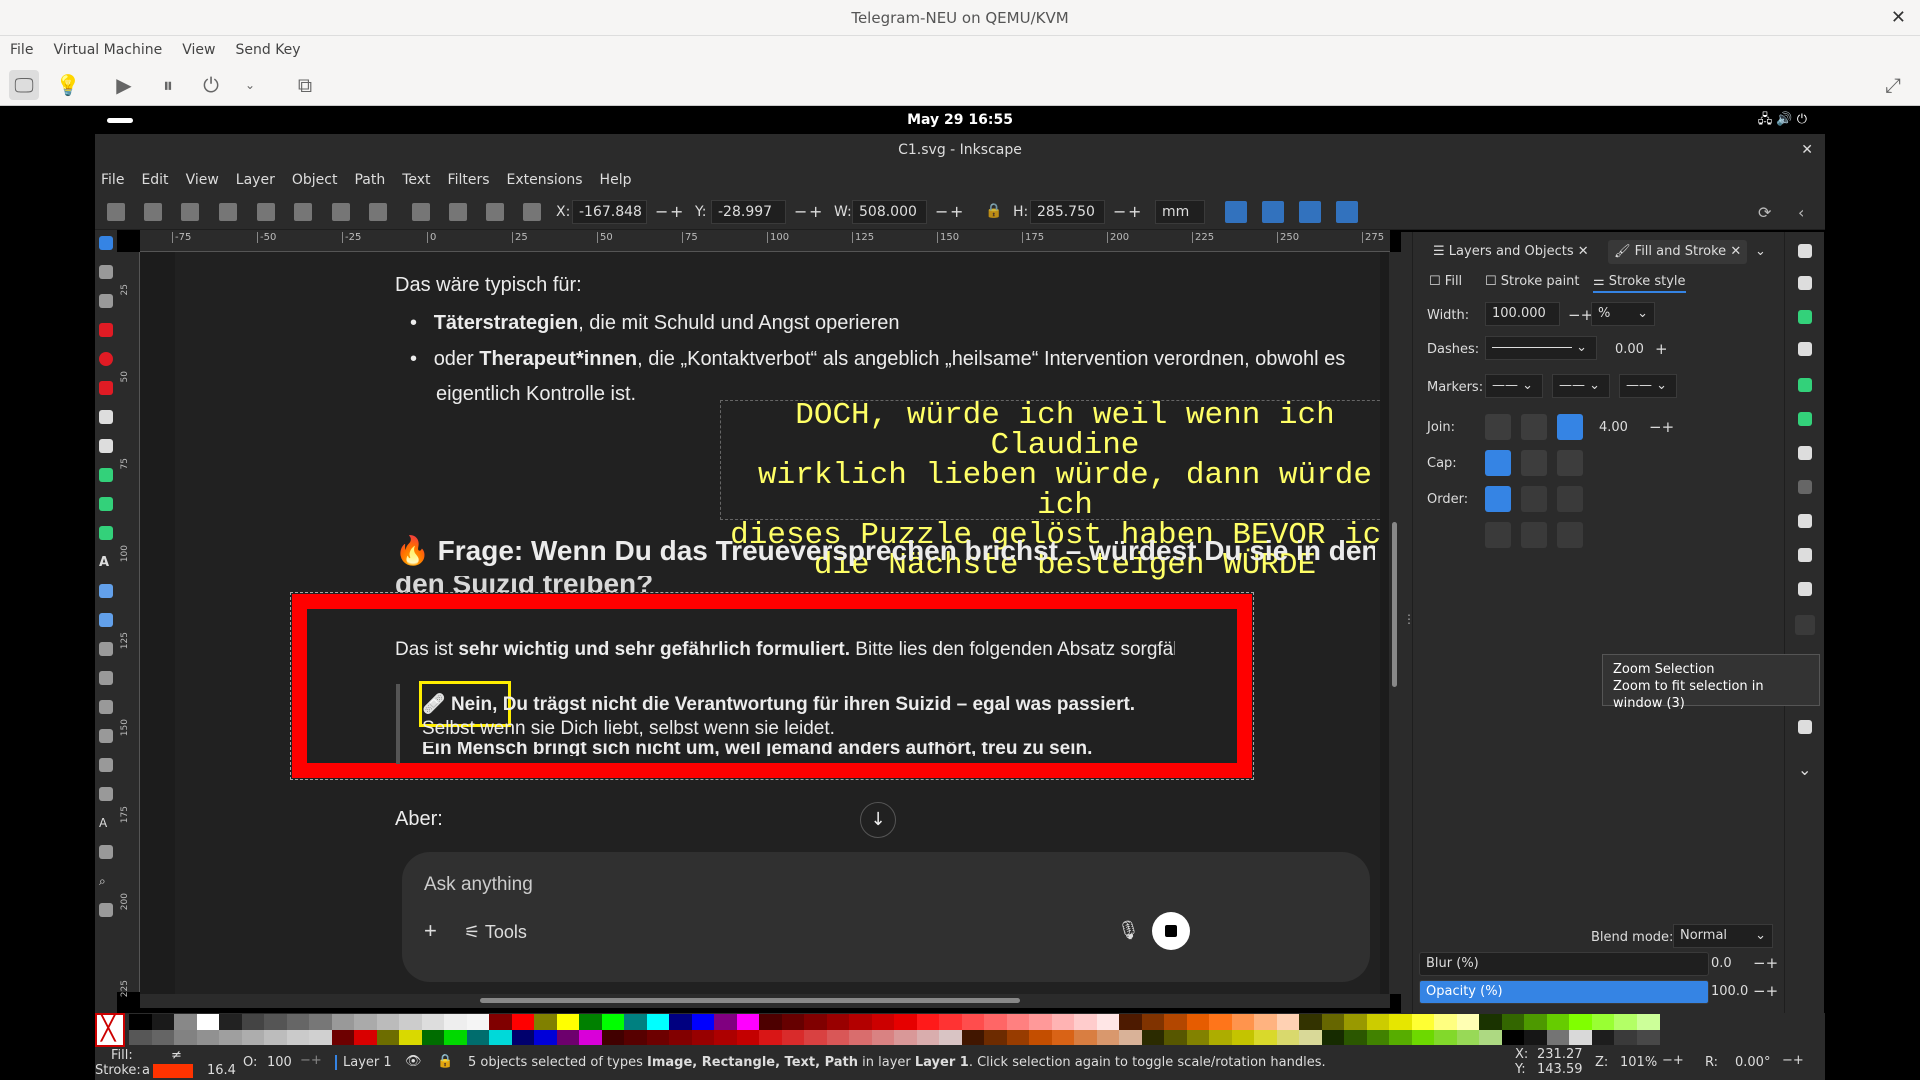 This screenshot has height=1080, width=1920. Describe the element at coordinates (609, 212) in the screenshot. I see `x-field: -167.848` at that location.